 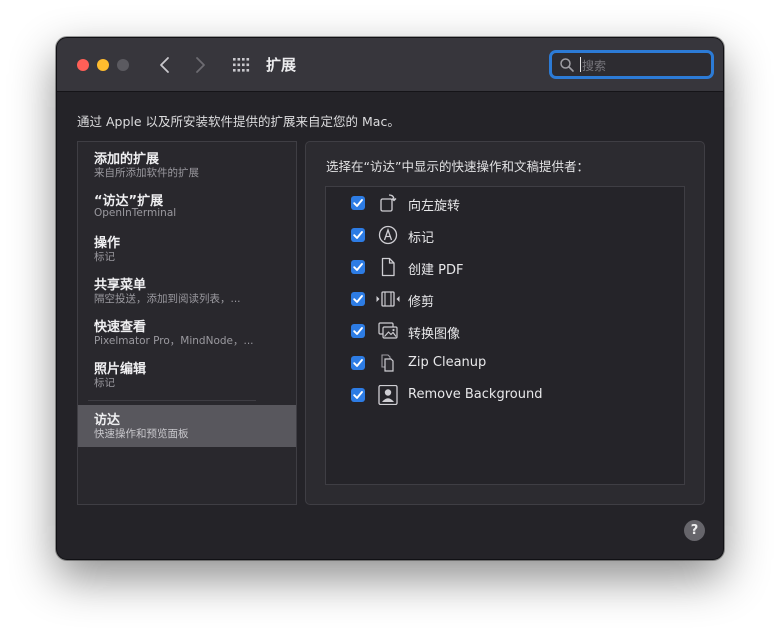 What do you see at coordinates (388, 235) in the screenshot?
I see `markup-icon` at bounding box center [388, 235].